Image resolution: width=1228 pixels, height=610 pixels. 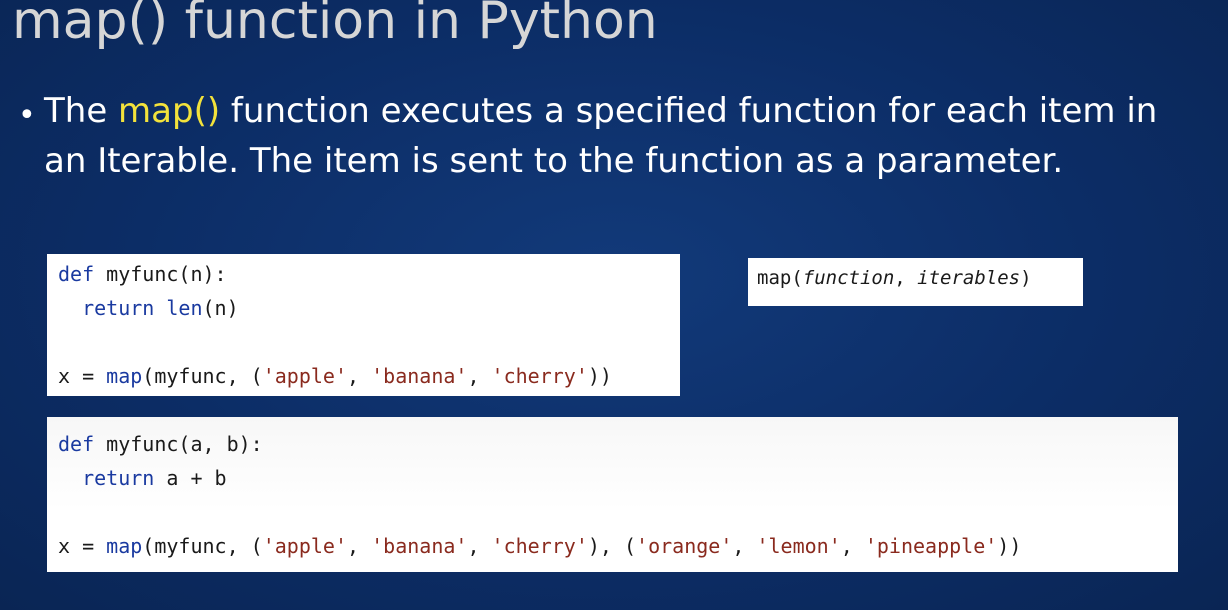 I want to click on code-text: ), (, so click(x=612, y=546).